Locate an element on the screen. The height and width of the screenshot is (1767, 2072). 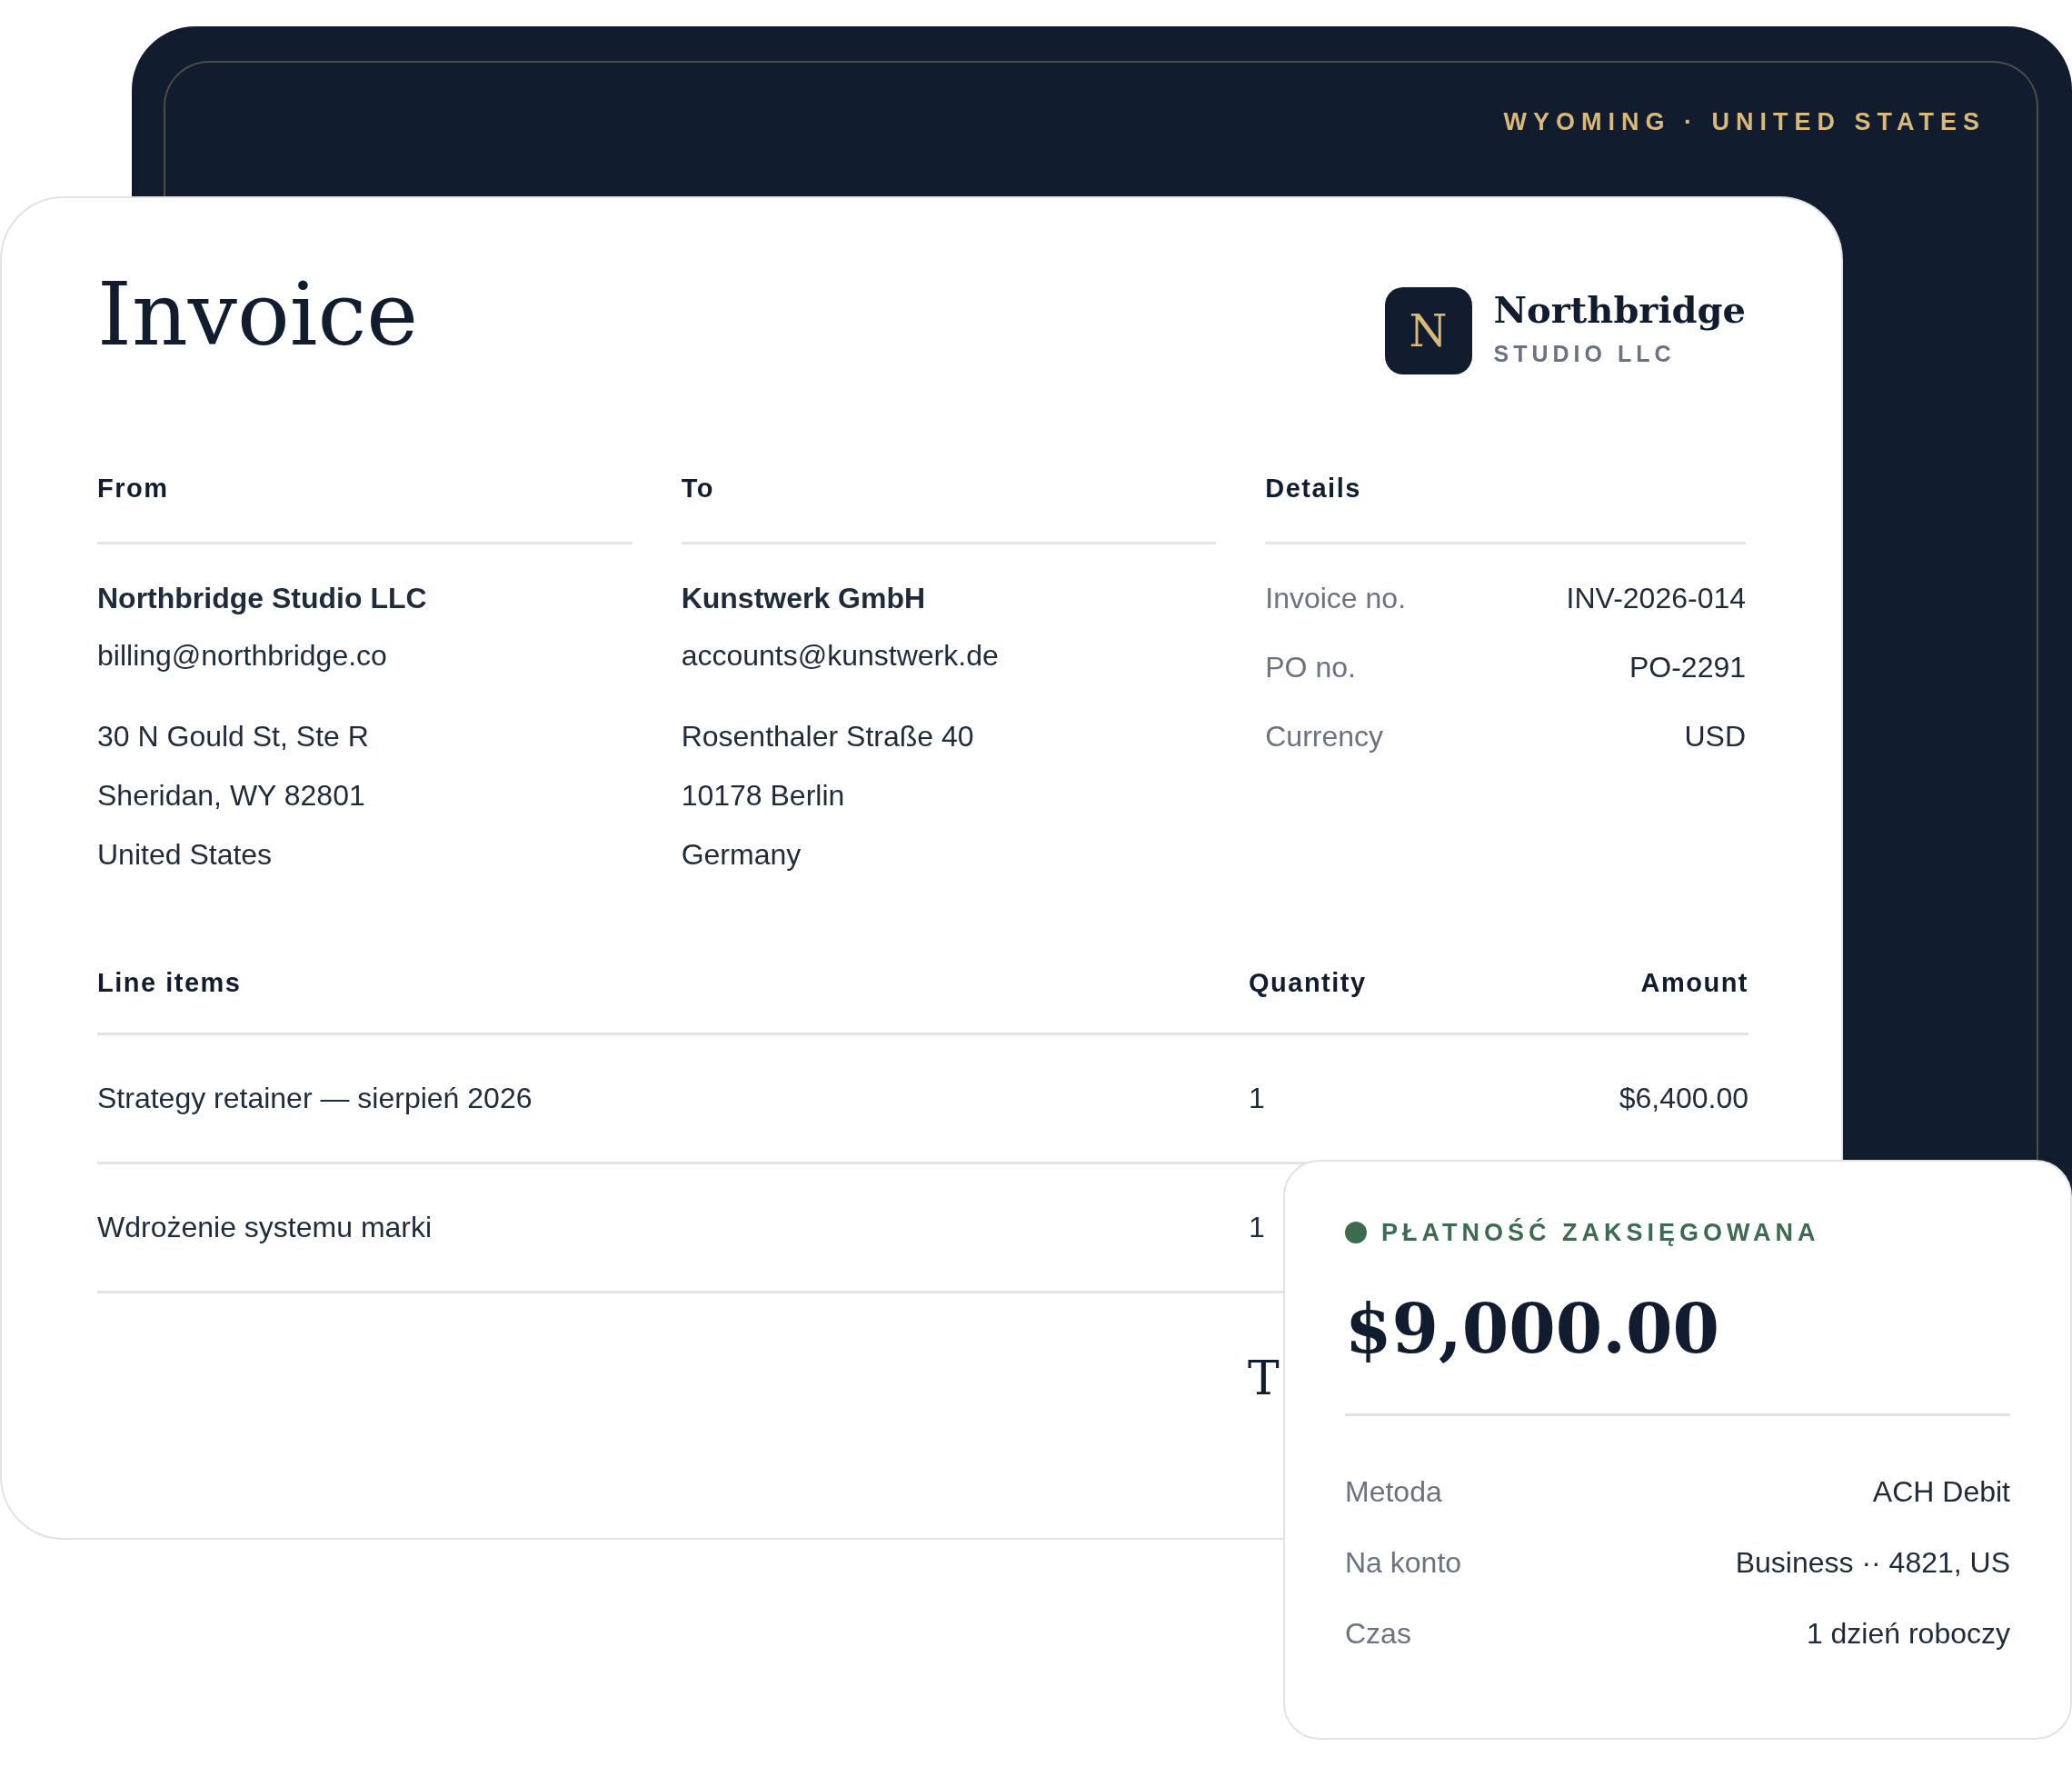
payment-value: Business ·· 4821, US is located at coordinates (1872, 1562).